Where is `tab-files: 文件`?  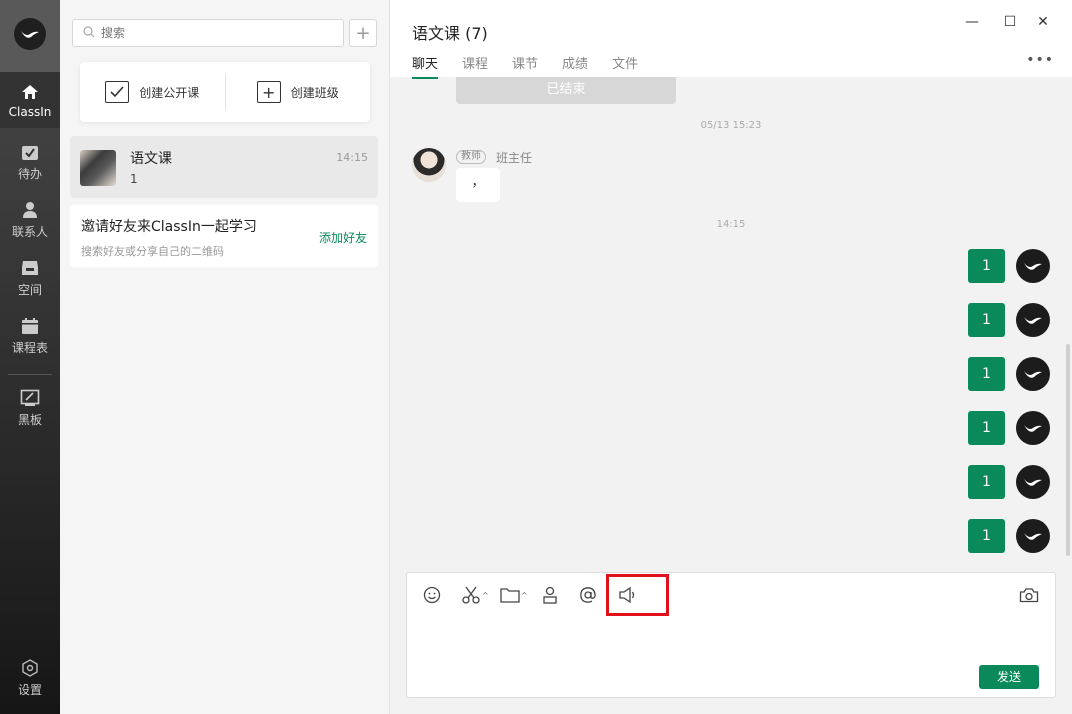 tab-files: 文件 is located at coordinates (625, 66).